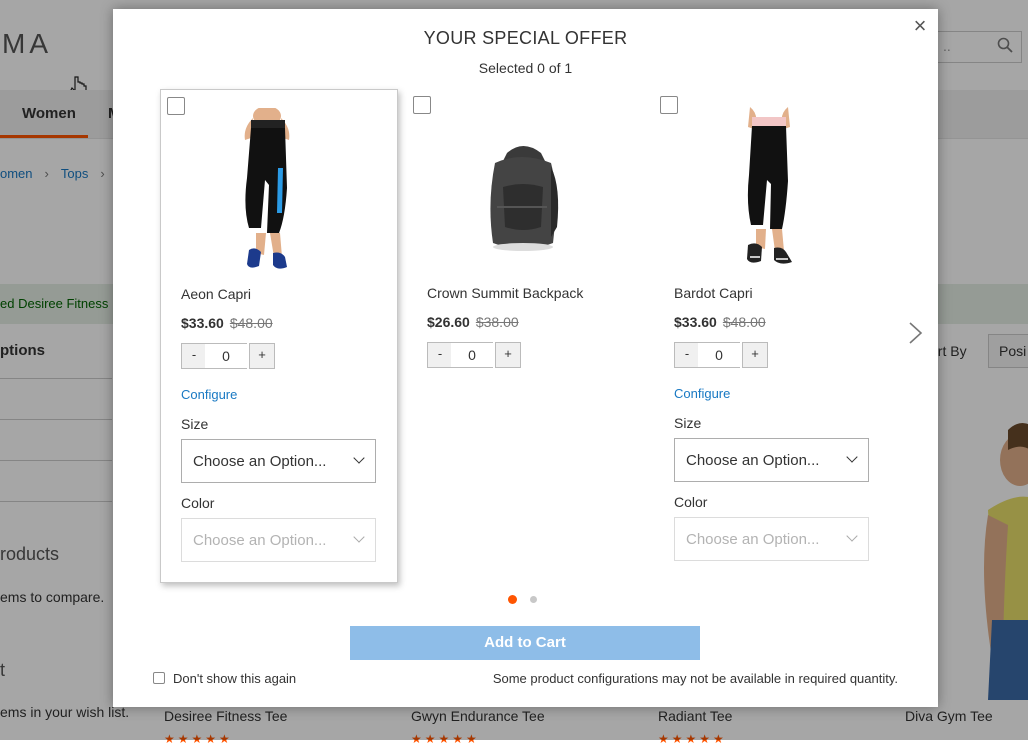 This screenshot has width=1028, height=746. I want to click on old-price: $38.00, so click(497, 322).